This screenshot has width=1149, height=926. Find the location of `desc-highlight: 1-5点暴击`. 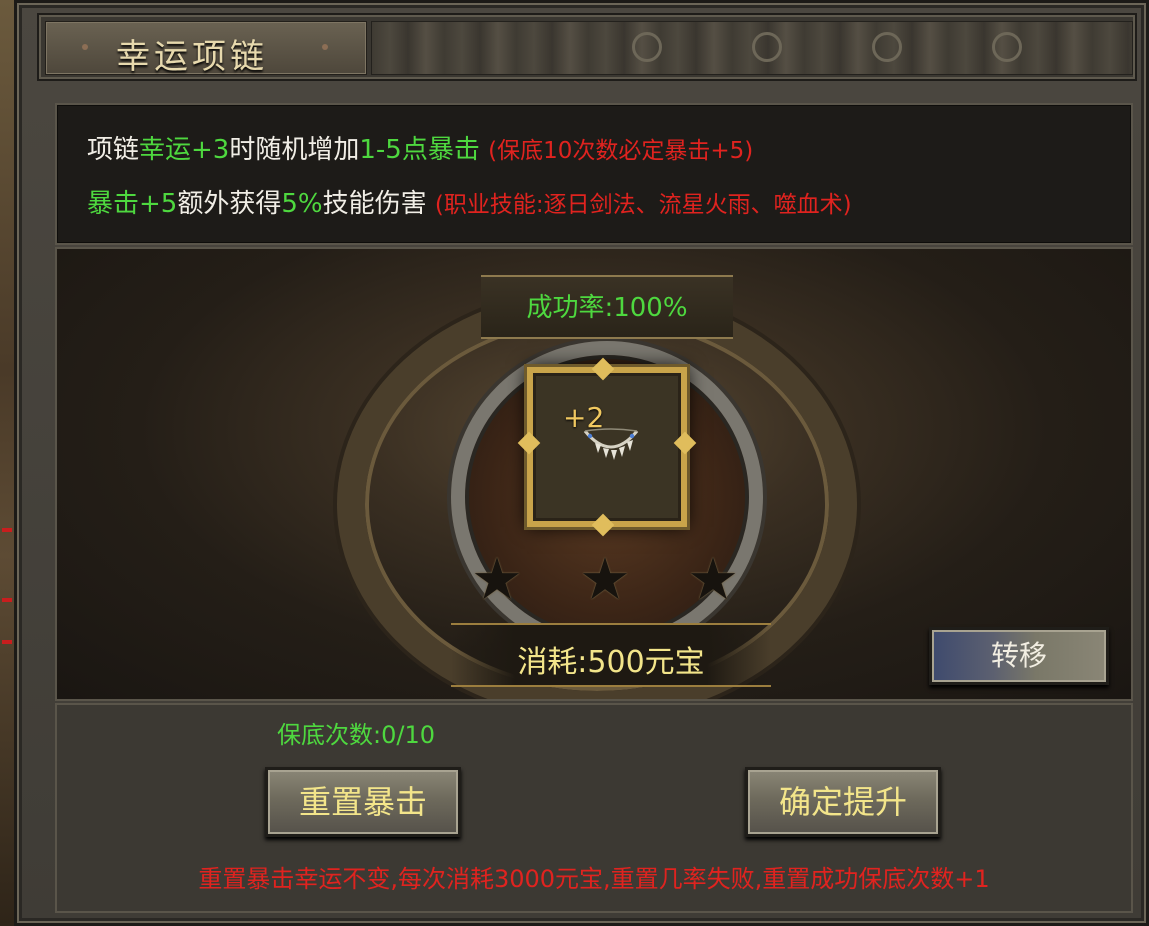

desc-highlight: 1-5点暴击 is located at coordinates (419, 150).